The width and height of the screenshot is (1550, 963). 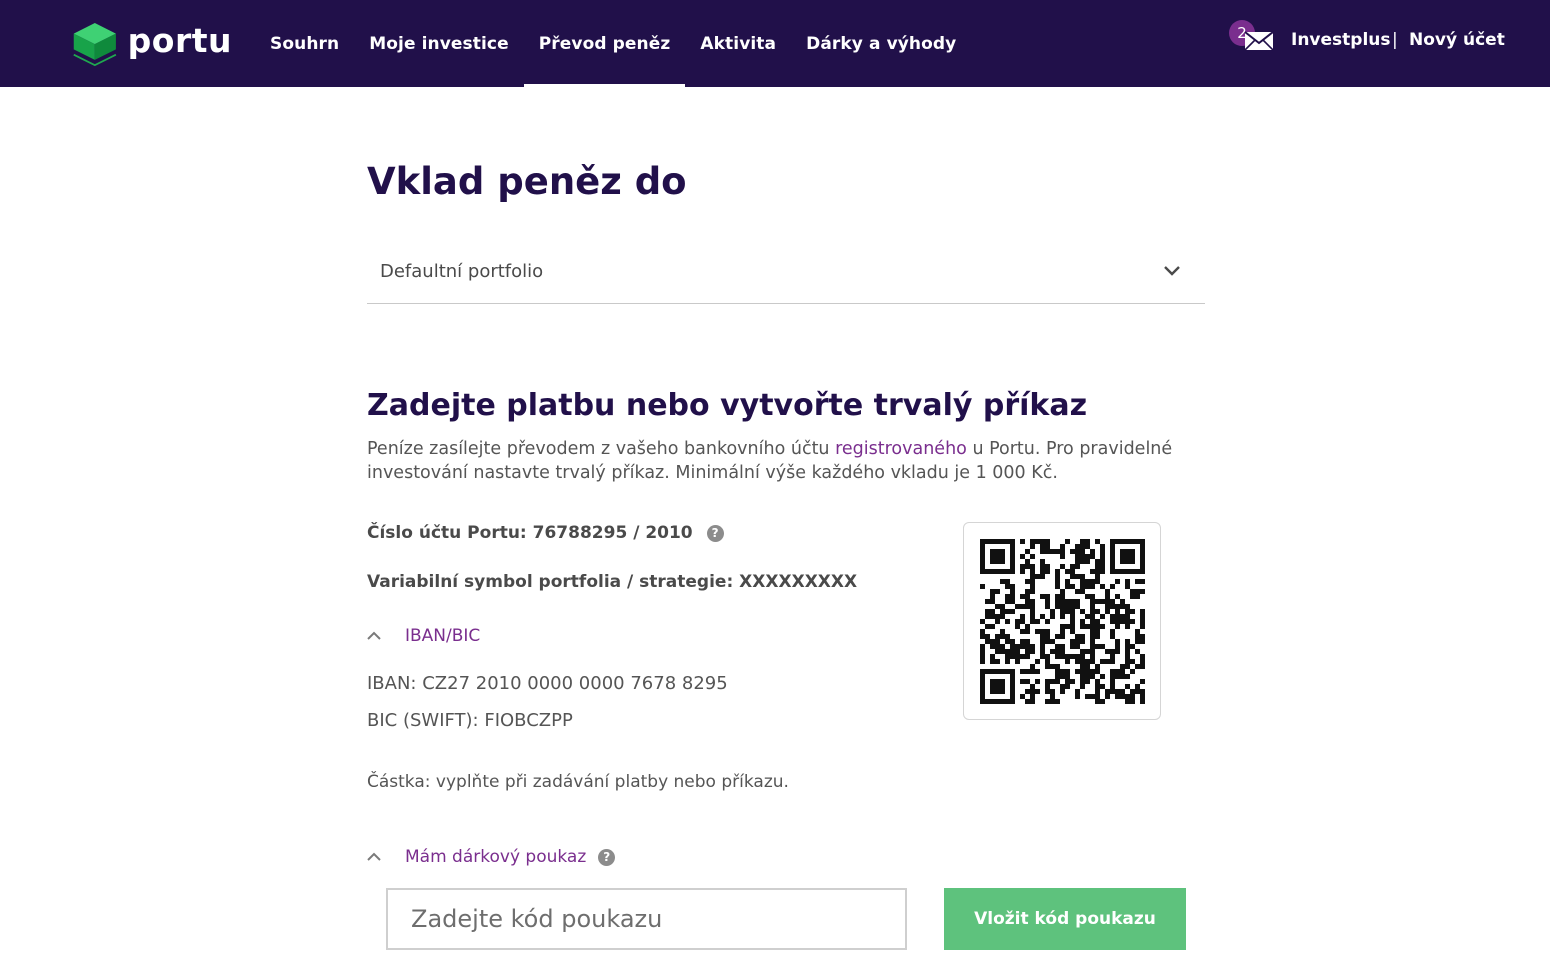 I want to click on iban-value: IBAN: CZ27 2010 0000 0000 7678 8295, so click(x=547, y=683).